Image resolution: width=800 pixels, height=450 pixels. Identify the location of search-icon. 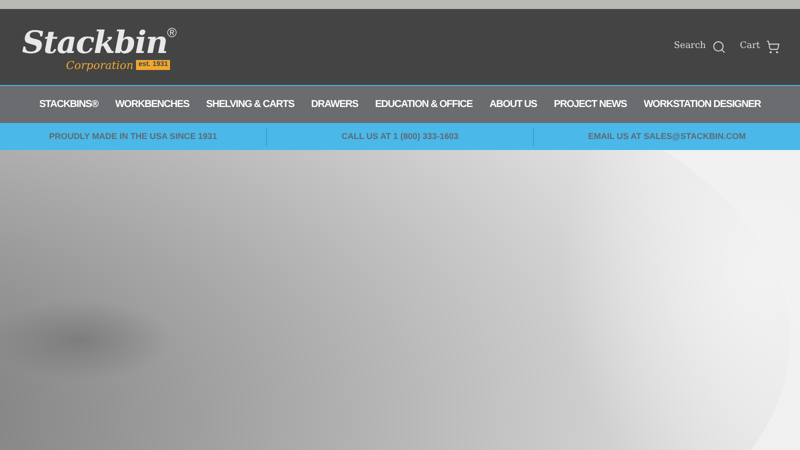
(719, 47).